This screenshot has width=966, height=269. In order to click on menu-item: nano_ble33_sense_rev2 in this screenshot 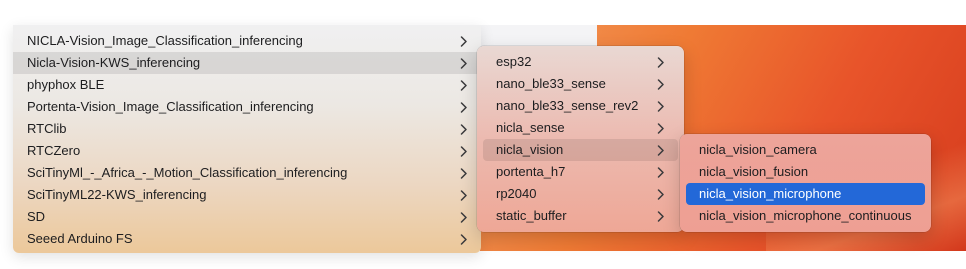, I will do `click(580, 106)`.